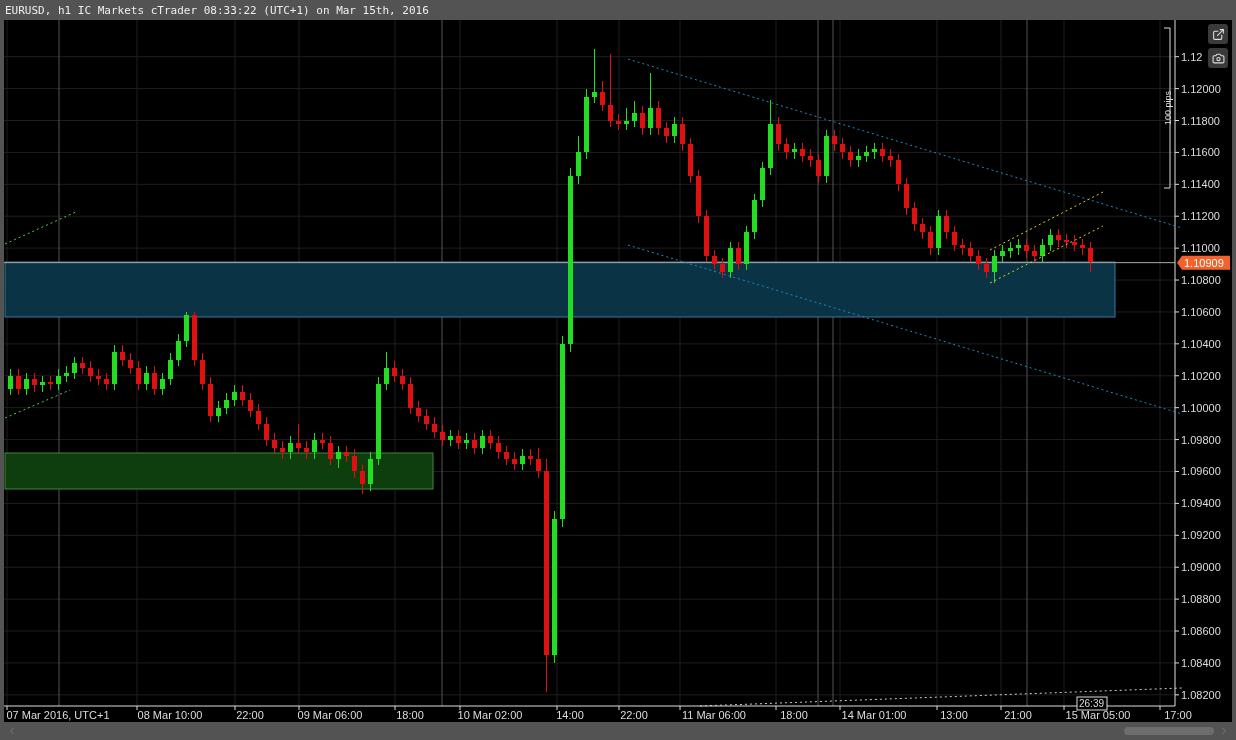 This screenshot has height=740, width=1236. Describe the element at coordinates (1201, 567) in the screenshot. I see `price-label: 1.09000` at that location.